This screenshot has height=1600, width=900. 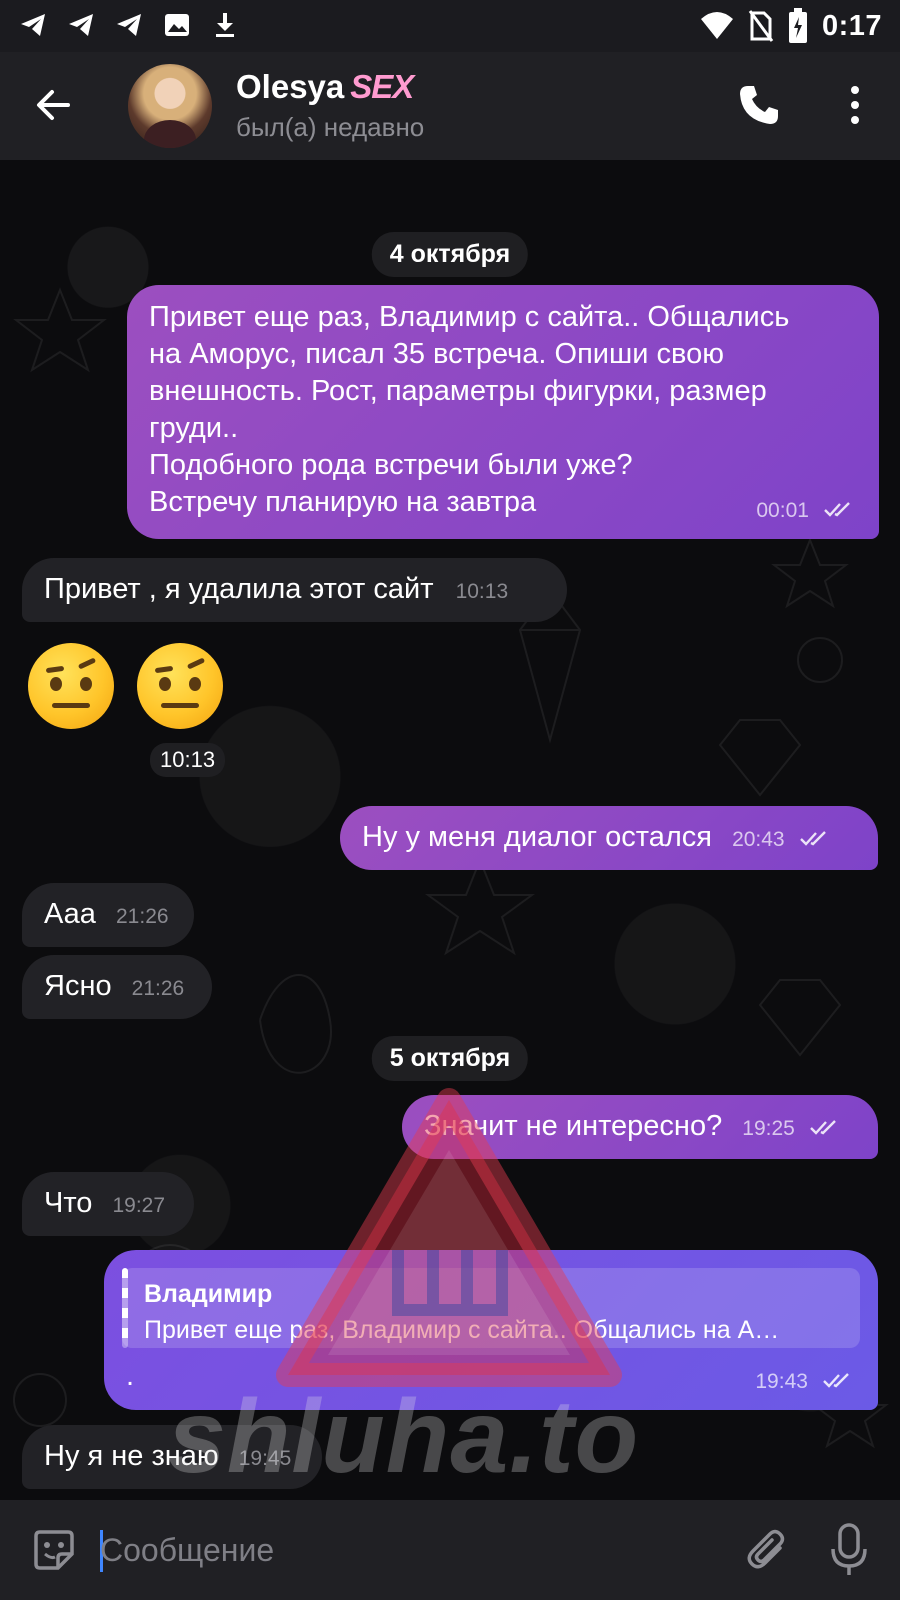 What do you see at coordinates (117, 987) in the screenshot?
I see `message-incoming: Ясно 21:26` at bounding box center [117, 987].